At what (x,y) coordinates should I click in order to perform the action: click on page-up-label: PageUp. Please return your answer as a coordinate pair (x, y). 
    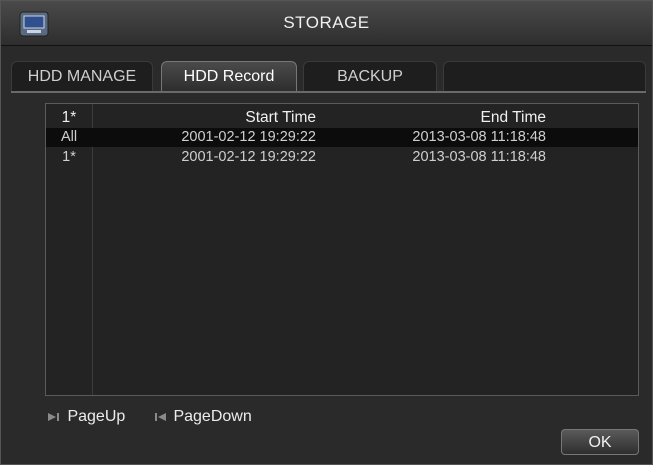
    Looking at the image, I should click on (96, 416).